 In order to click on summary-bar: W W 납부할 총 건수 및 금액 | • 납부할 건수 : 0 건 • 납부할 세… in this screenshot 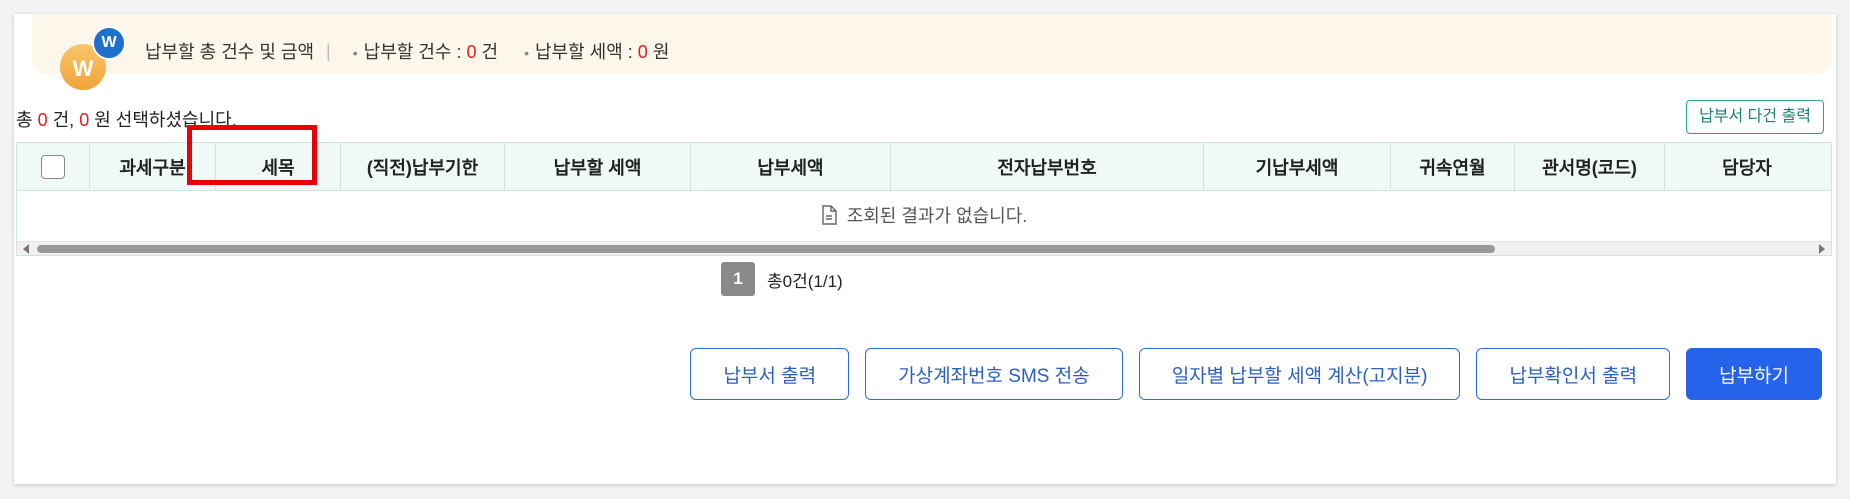, I will do `click(932, 52)`.